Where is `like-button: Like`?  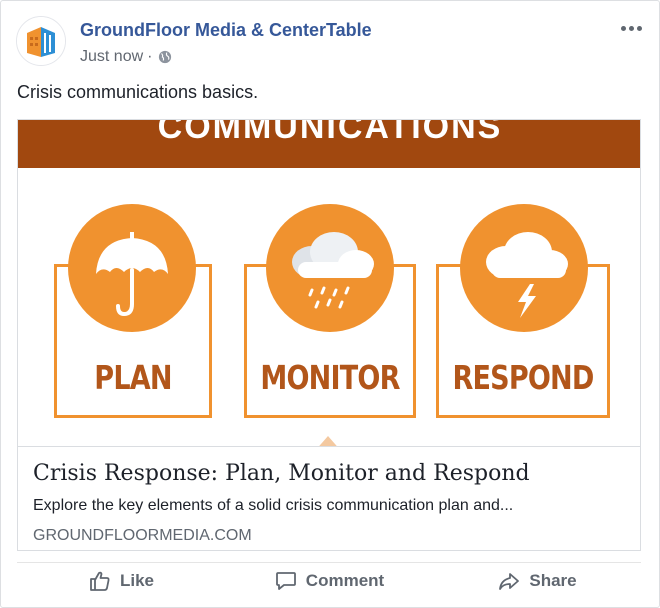 like-button: Like is located at coordinates (121, 581).